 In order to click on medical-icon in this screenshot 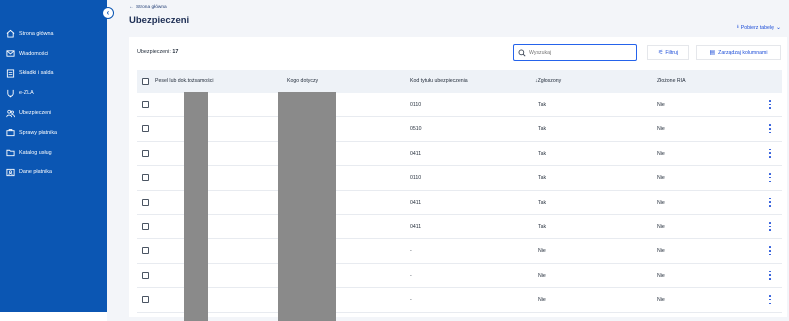, I will do `click(10, 93)`.